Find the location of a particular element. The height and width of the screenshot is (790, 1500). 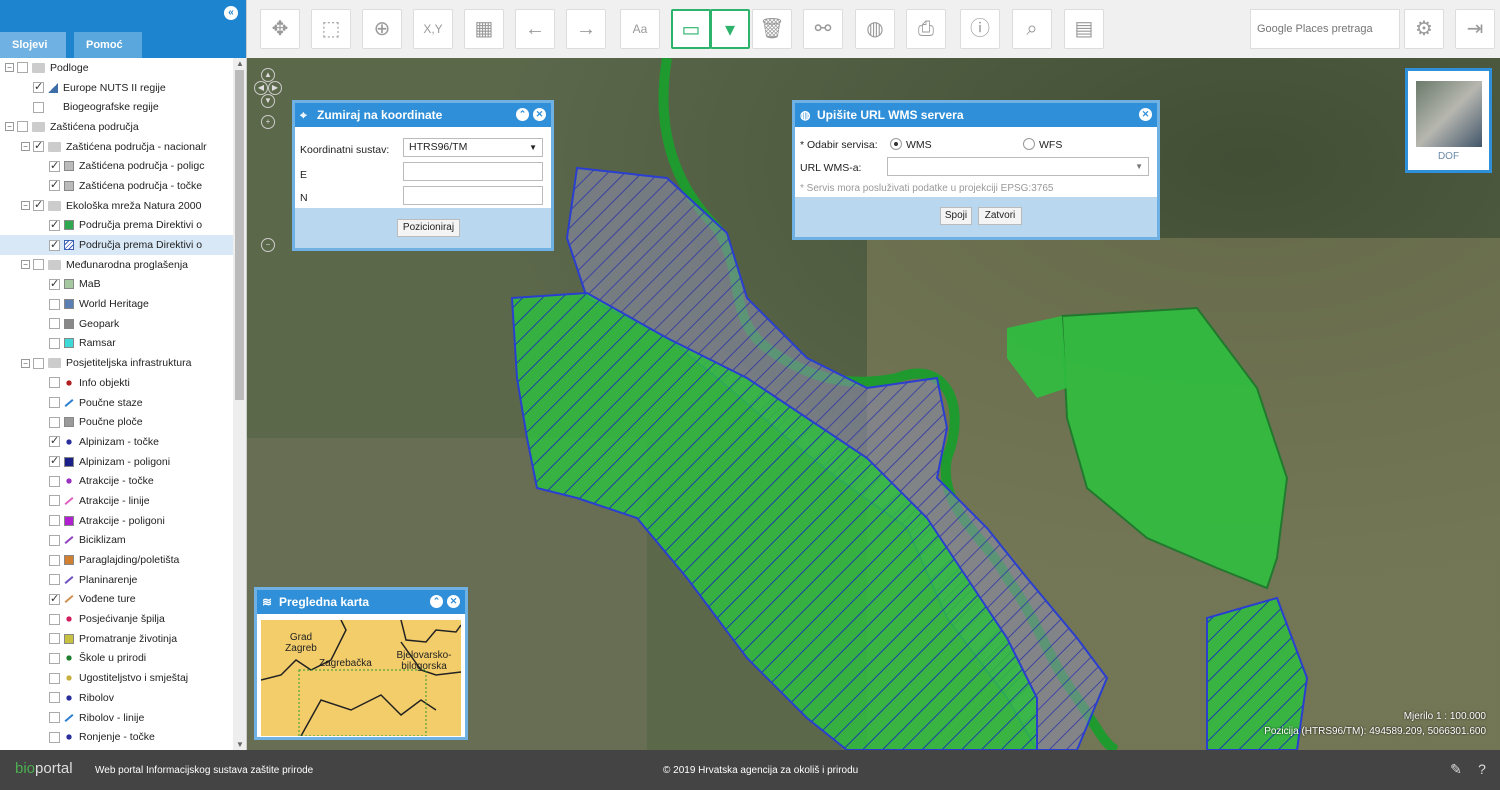

layer-row: Vođene ture is located at coordinates (116, 600).